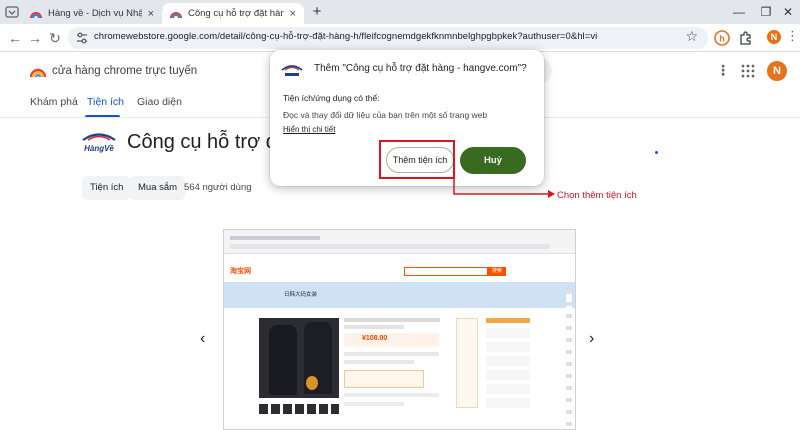 Image resolution: width=800 pixels, height=430 pixels. I want to click on preview-price-area, so click(391, 340).